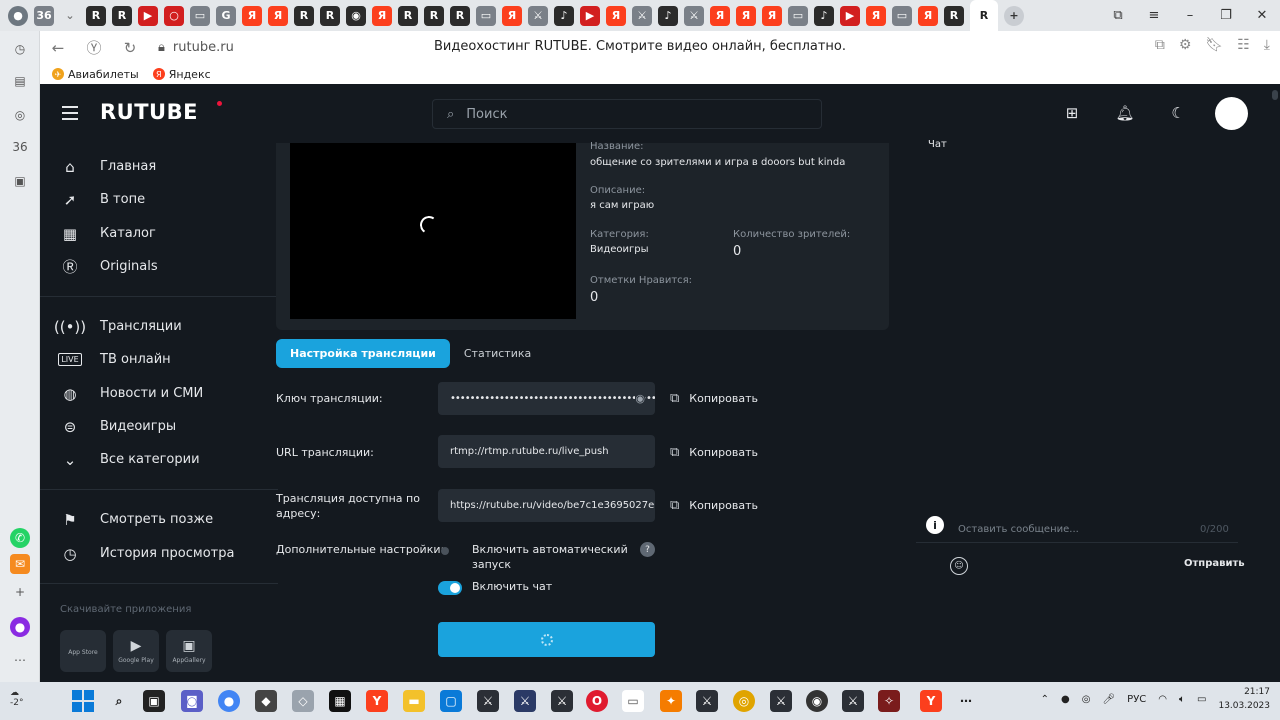 Image resolution: width=1280 pixels, height=720 pixels. Describe the element at coordinates (414, 701) in the screenshot. I see `file-explorer-icon: ▬` at that location.